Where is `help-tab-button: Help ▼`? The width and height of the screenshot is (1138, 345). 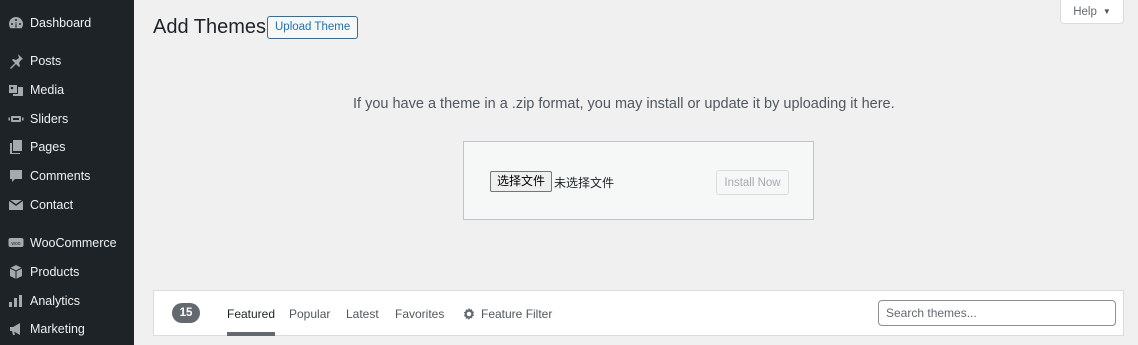
help-tab-button: Help ▼ is located at coordinates (1092, 12).